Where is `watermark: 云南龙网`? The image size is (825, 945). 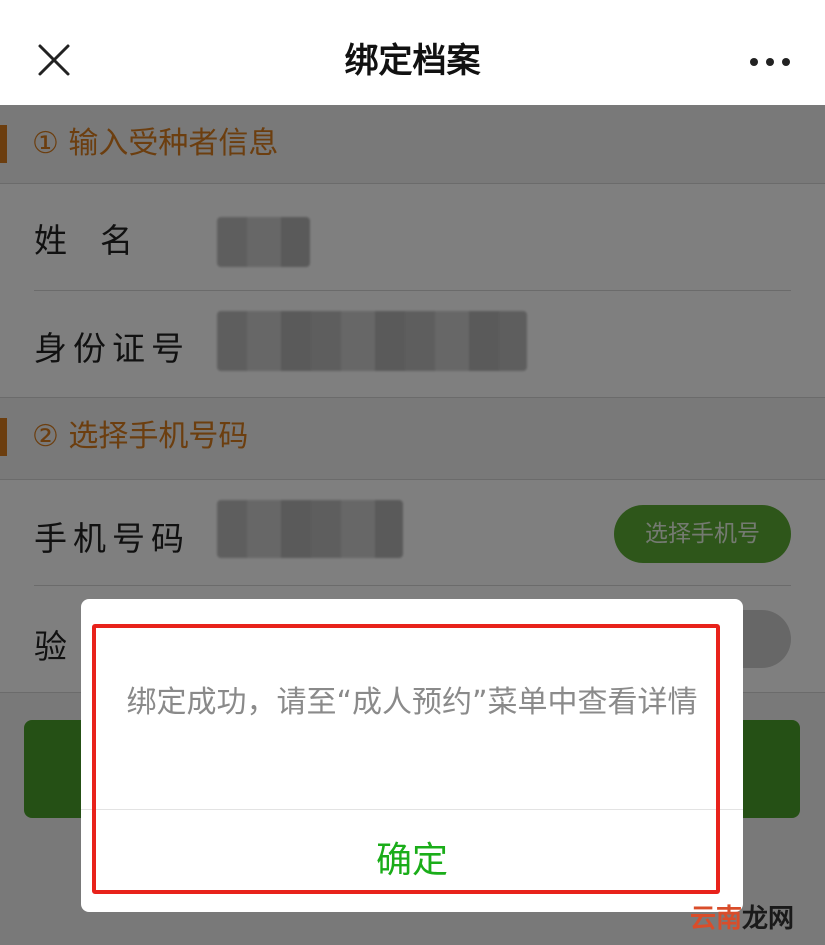
watermark: 云南龙网 is located at coordinates (742, 916).